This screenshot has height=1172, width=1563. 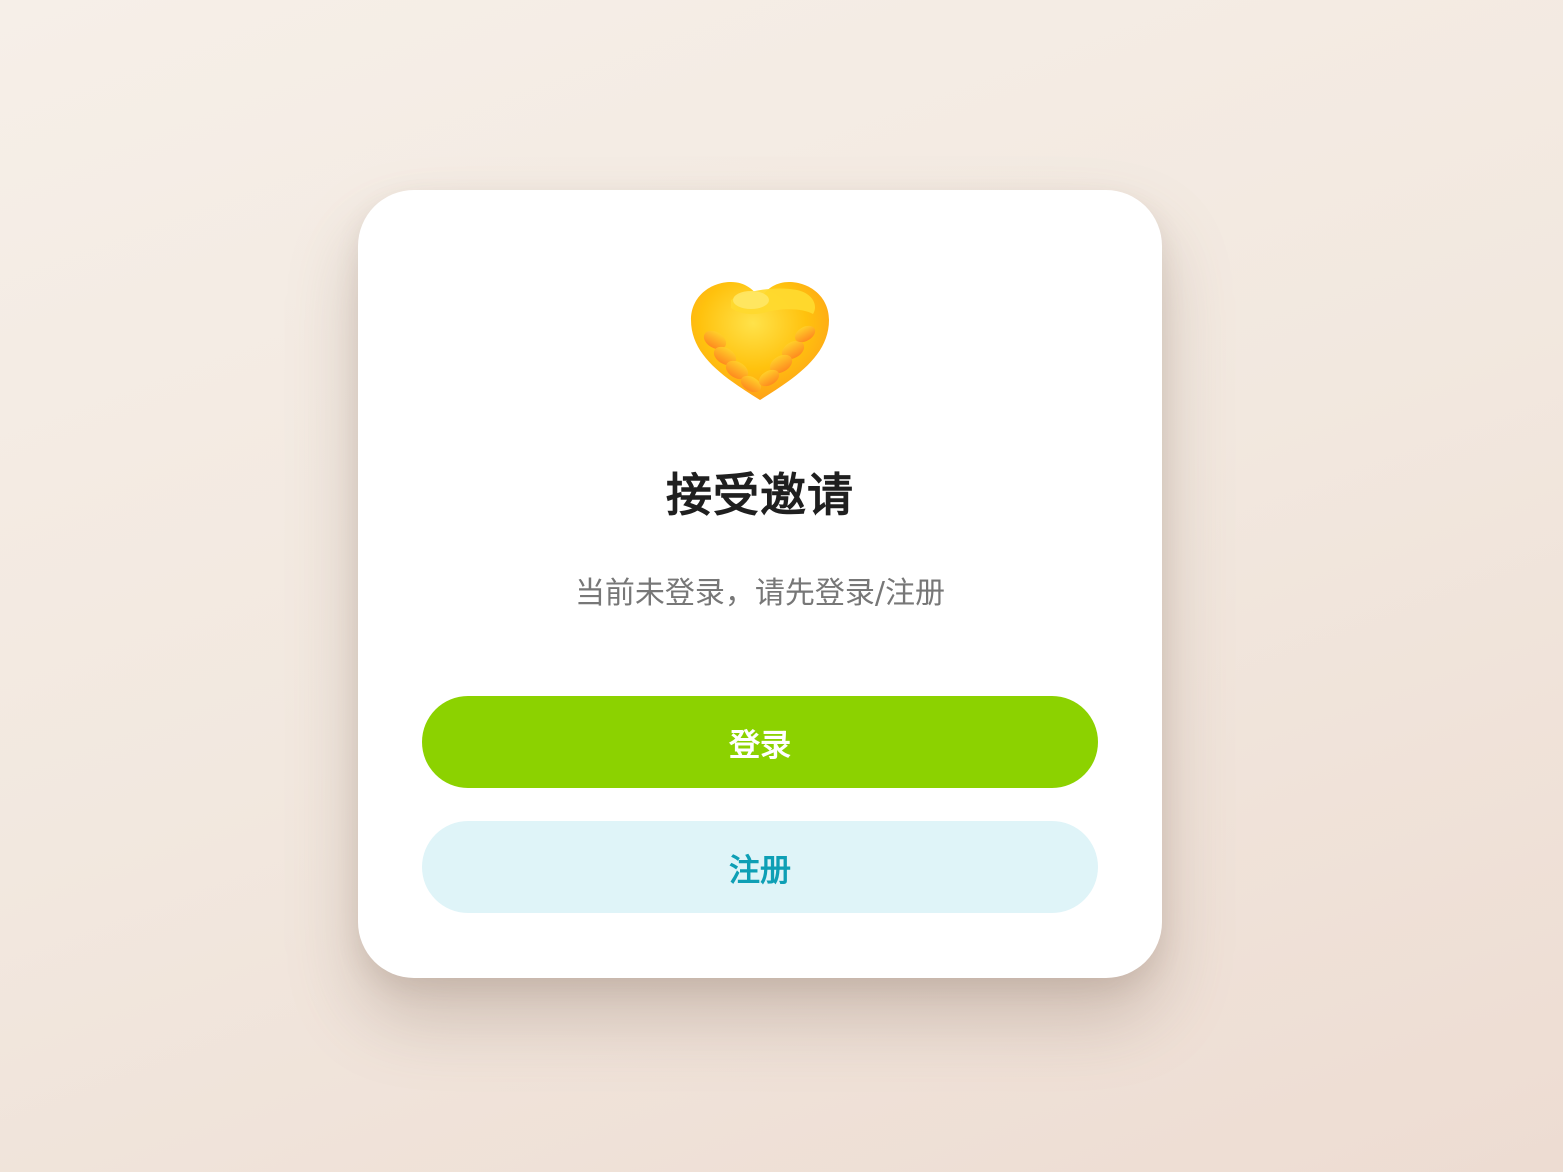 I want to click on dialog-title: 接受邀请, so click(x=760, y=495).